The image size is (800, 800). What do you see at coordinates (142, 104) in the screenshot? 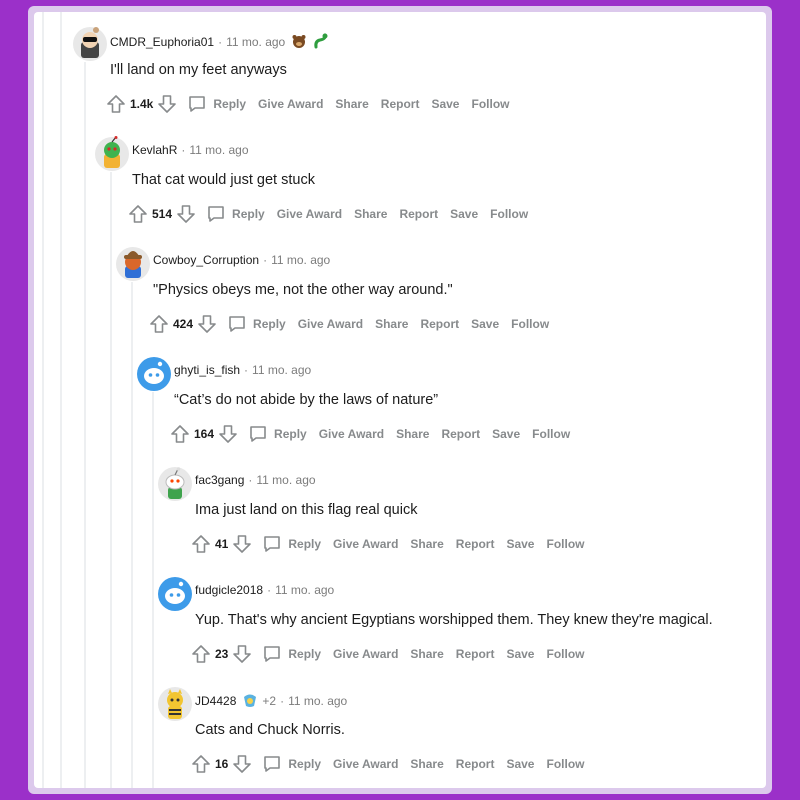
I see `vote-score: 1.4k` at bounding box center [142, 104].